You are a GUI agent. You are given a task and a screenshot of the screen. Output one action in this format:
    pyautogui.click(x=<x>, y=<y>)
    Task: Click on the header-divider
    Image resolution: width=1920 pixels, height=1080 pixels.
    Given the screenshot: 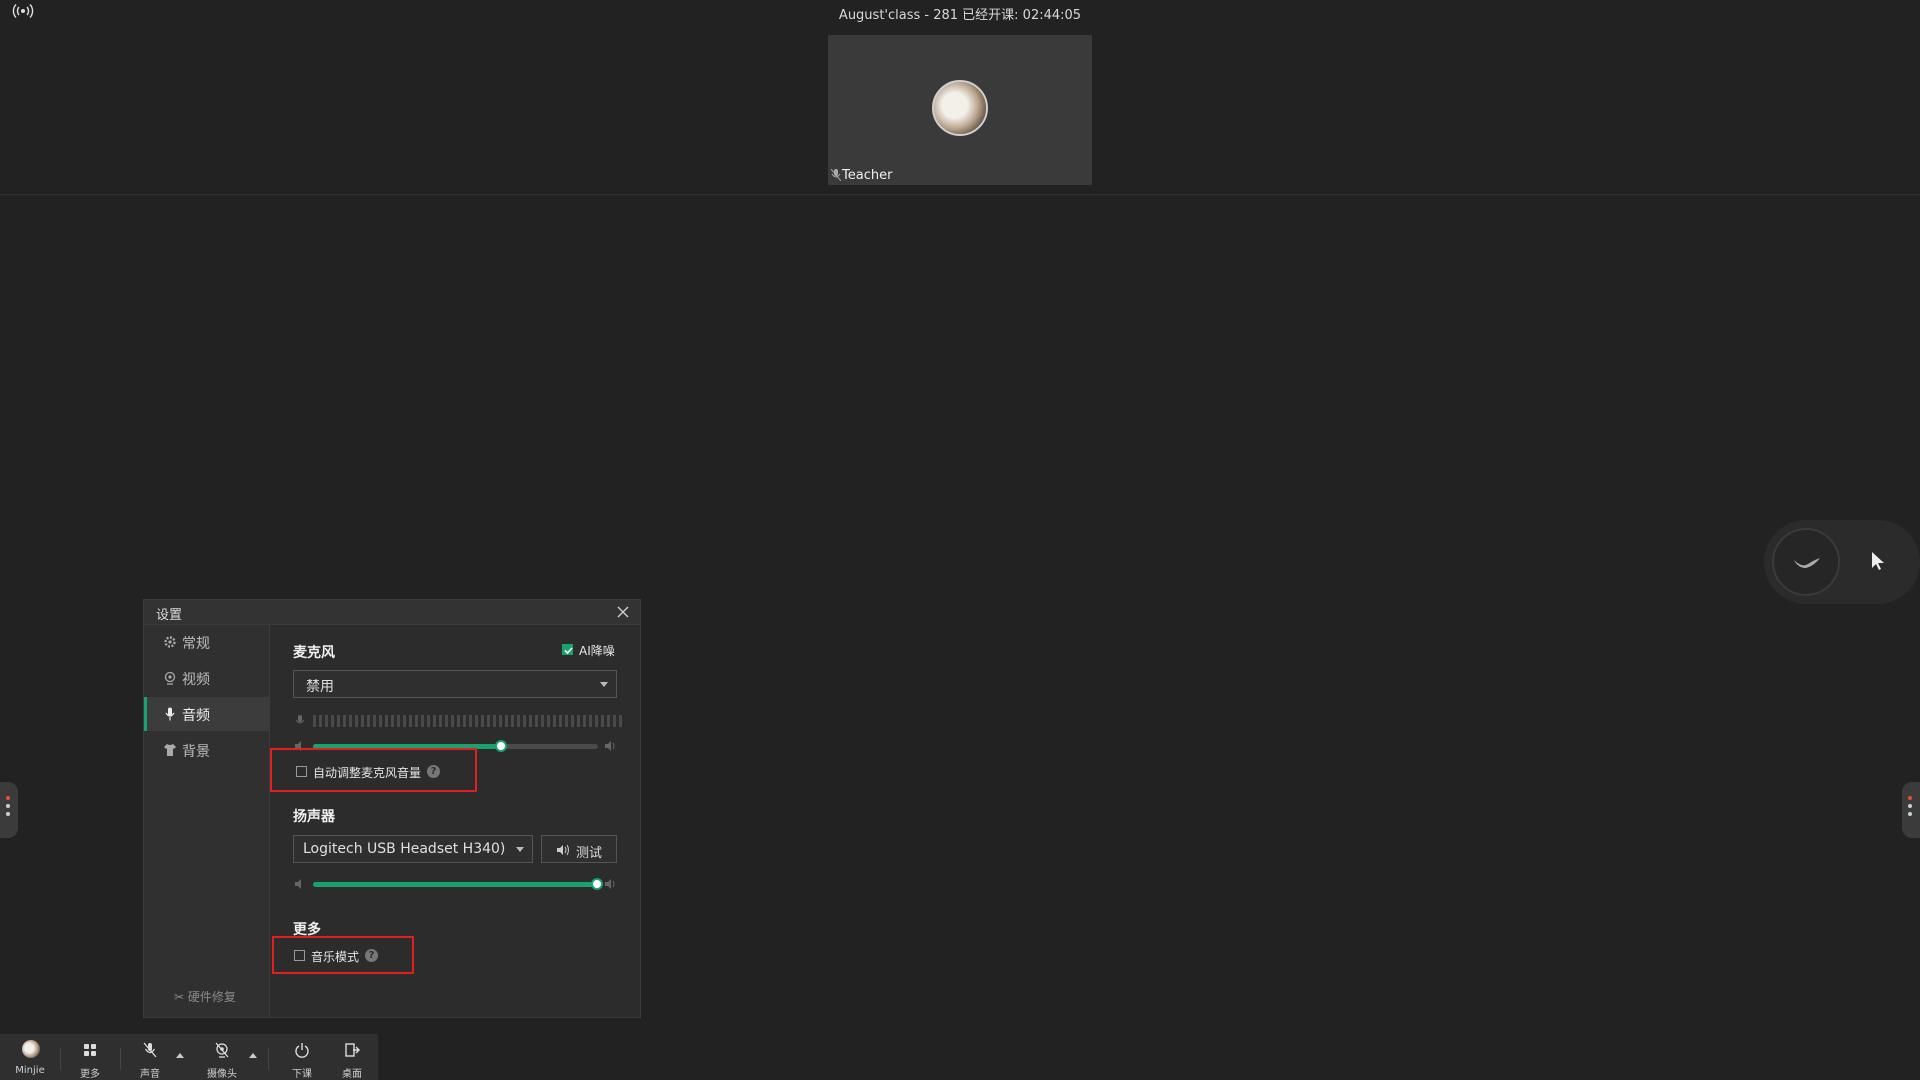 What is the action you would take?
    pyautogui.click(x=960, y=194)
    